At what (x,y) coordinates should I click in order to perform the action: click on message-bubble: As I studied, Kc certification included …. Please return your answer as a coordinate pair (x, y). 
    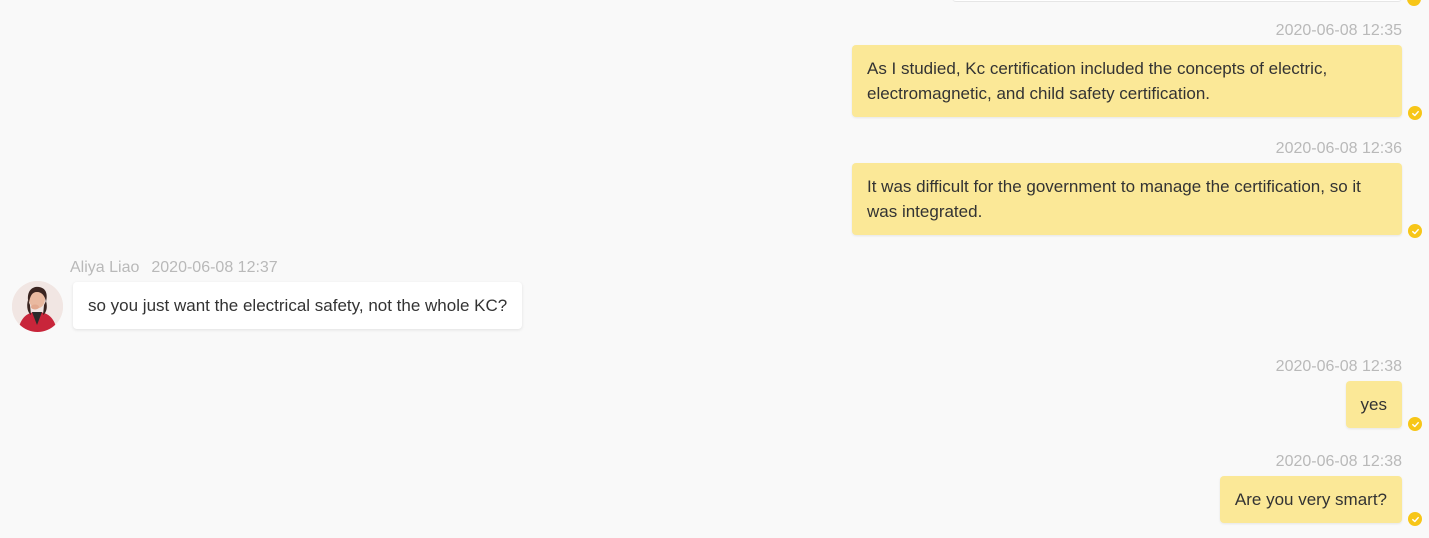
    Looking at the image, I should click on (1127, 81).